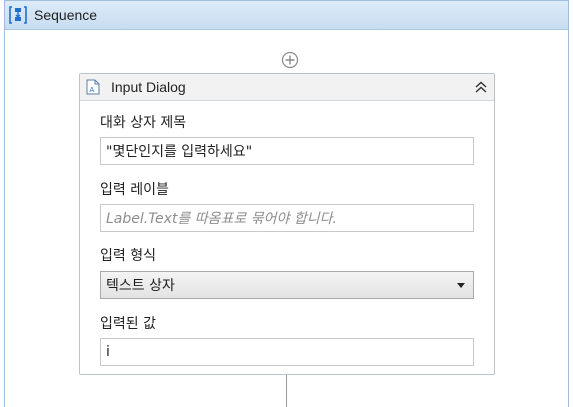  Describe the element at coordinates (18, 15) in the screenshot. I see `sequence-icon` at that location.